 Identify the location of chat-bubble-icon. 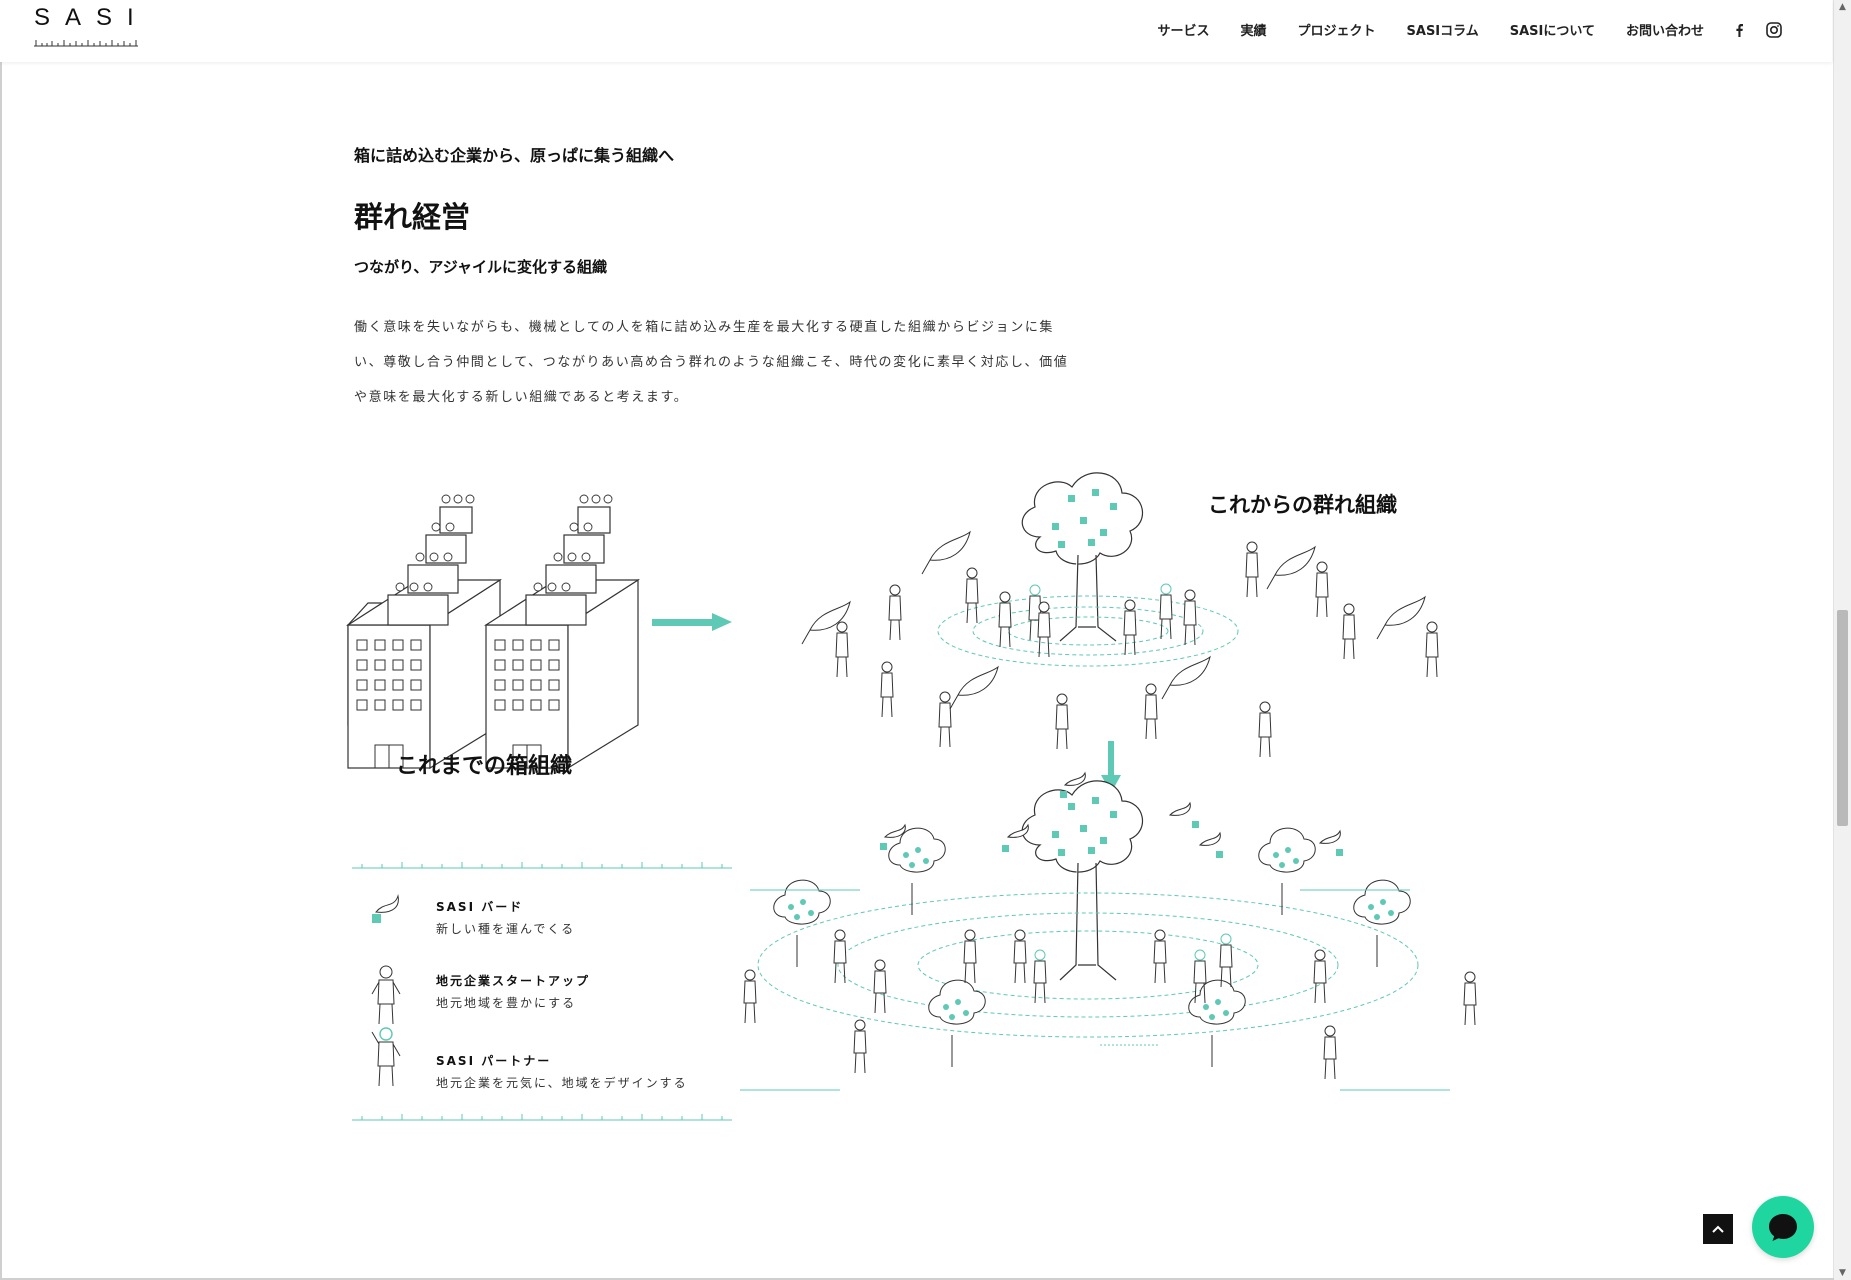
(1783, 1227).